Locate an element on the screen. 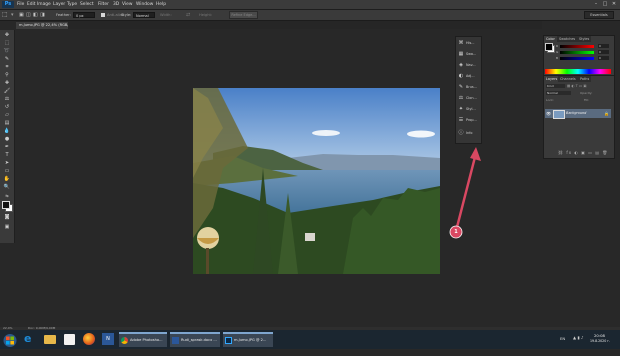 The image size is (620, 356). menu-3d: 3D is located at coordinates (116, 4).